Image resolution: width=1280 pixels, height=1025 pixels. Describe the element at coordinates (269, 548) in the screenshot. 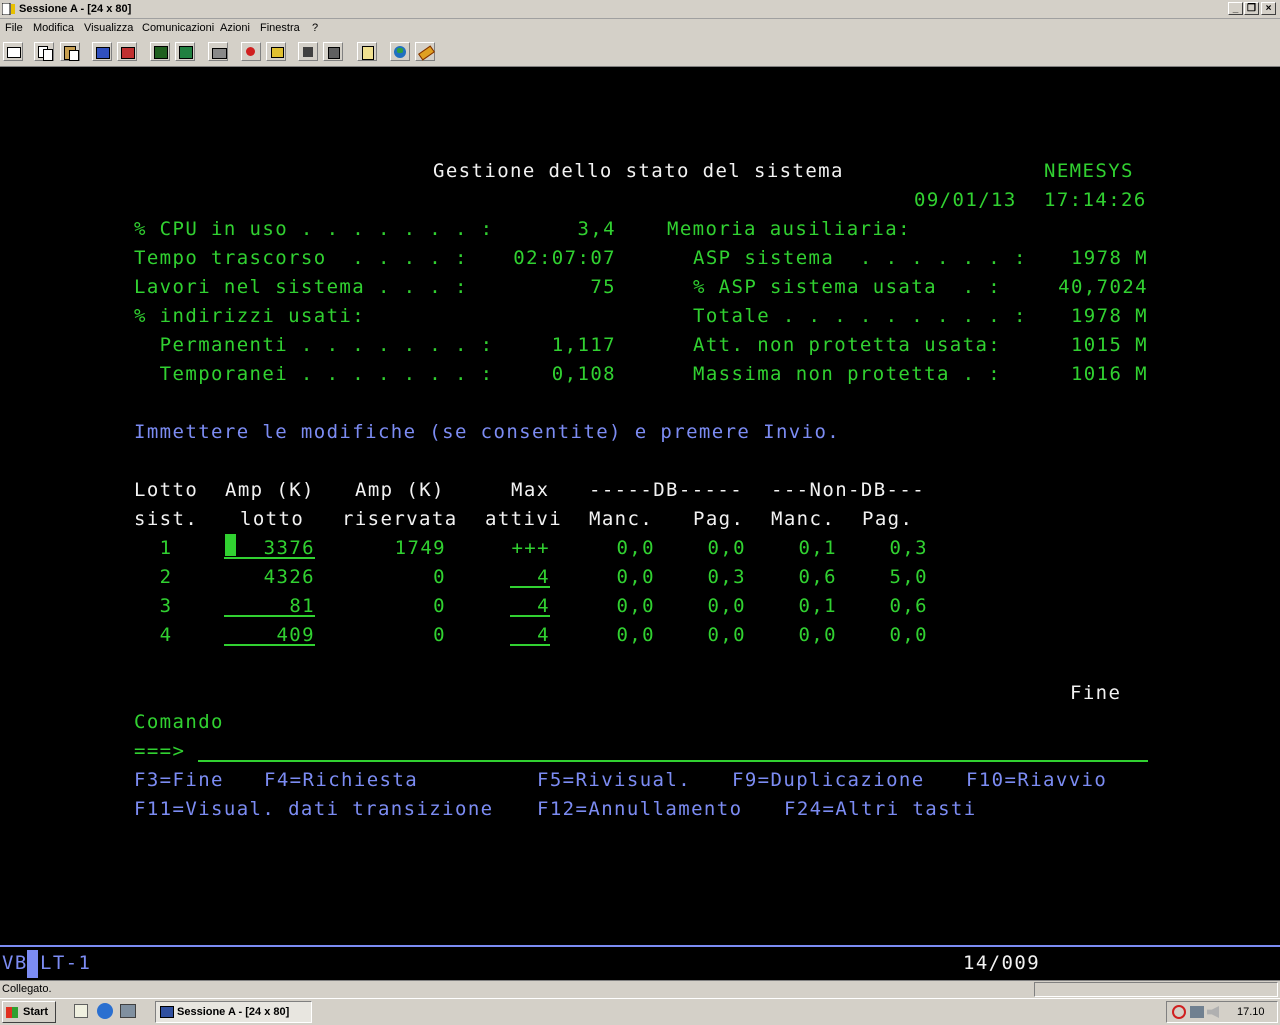

I see `pool-size-field: 3376` at that location.